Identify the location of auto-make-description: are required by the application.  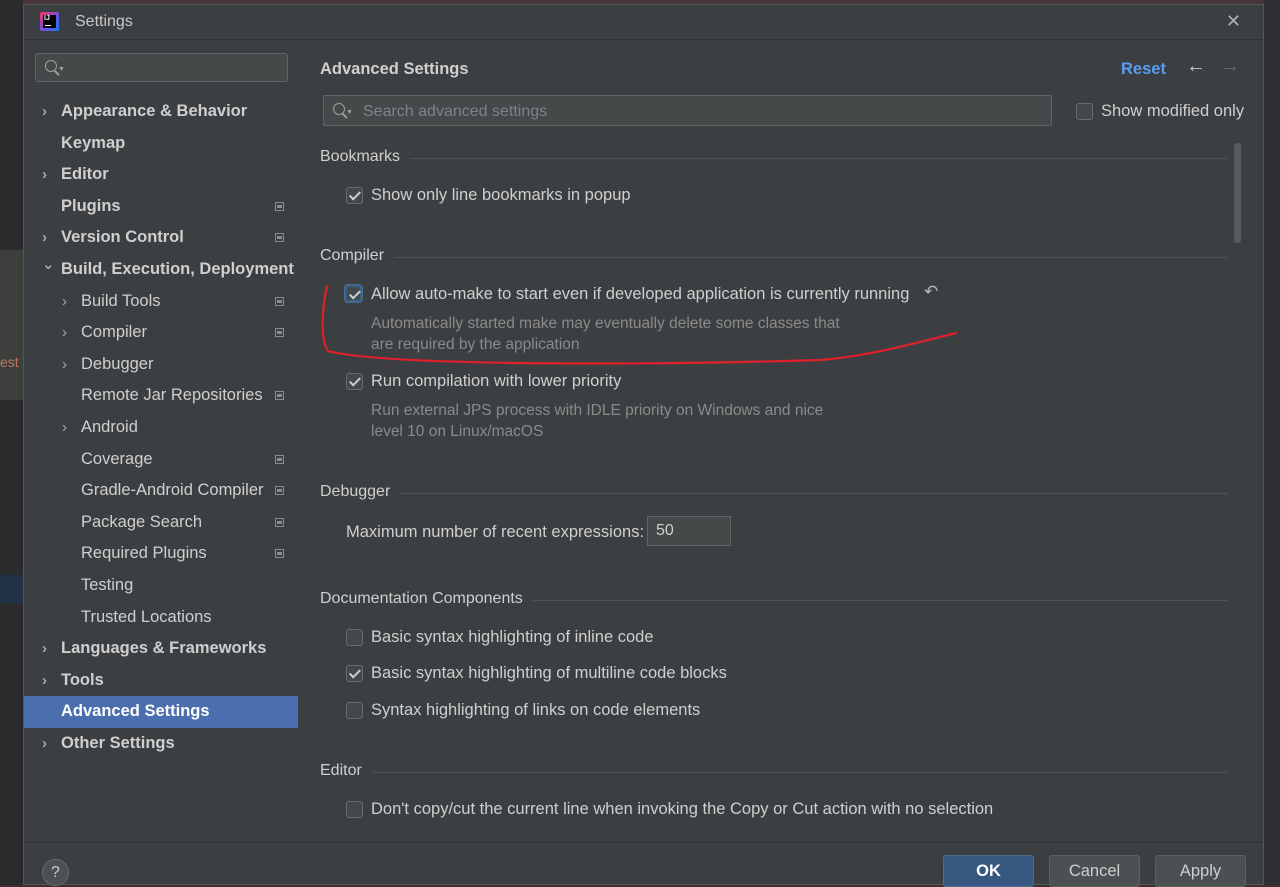
(475, 344).